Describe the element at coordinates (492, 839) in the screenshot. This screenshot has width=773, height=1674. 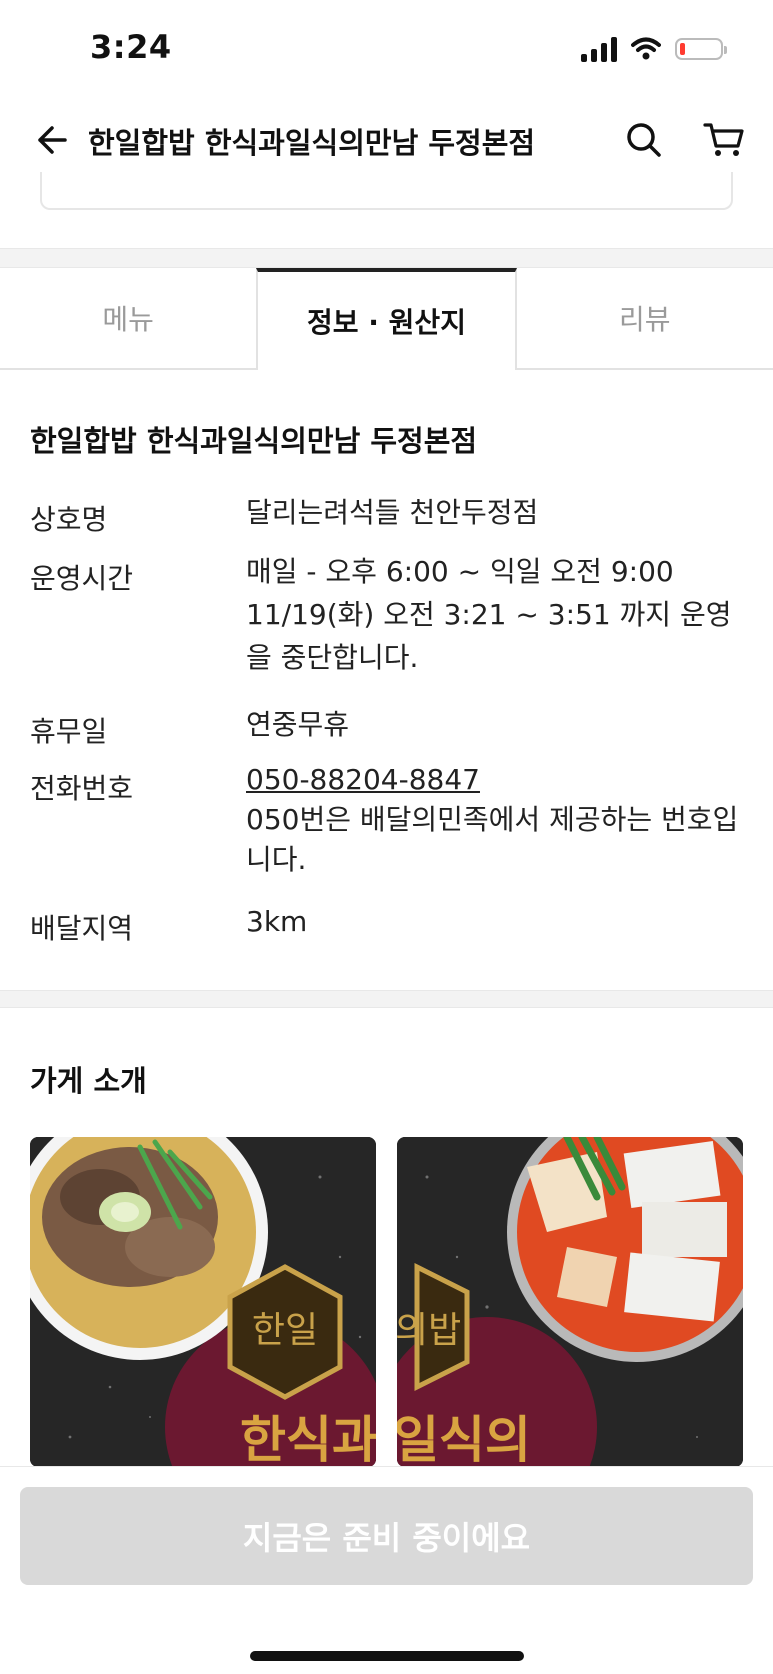
I see `info-note: 050번은 배달의민족에서 제공하는 번호입니다.` at that location.